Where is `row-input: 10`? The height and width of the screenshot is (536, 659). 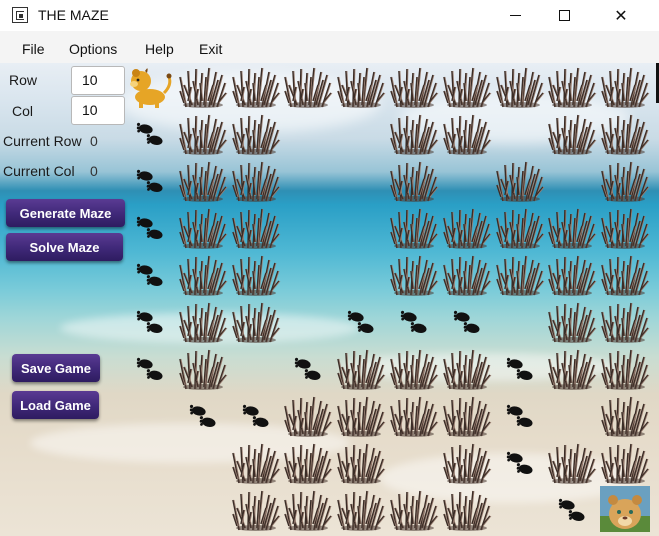
row-input: 10 is located at coordinates (98, 80).